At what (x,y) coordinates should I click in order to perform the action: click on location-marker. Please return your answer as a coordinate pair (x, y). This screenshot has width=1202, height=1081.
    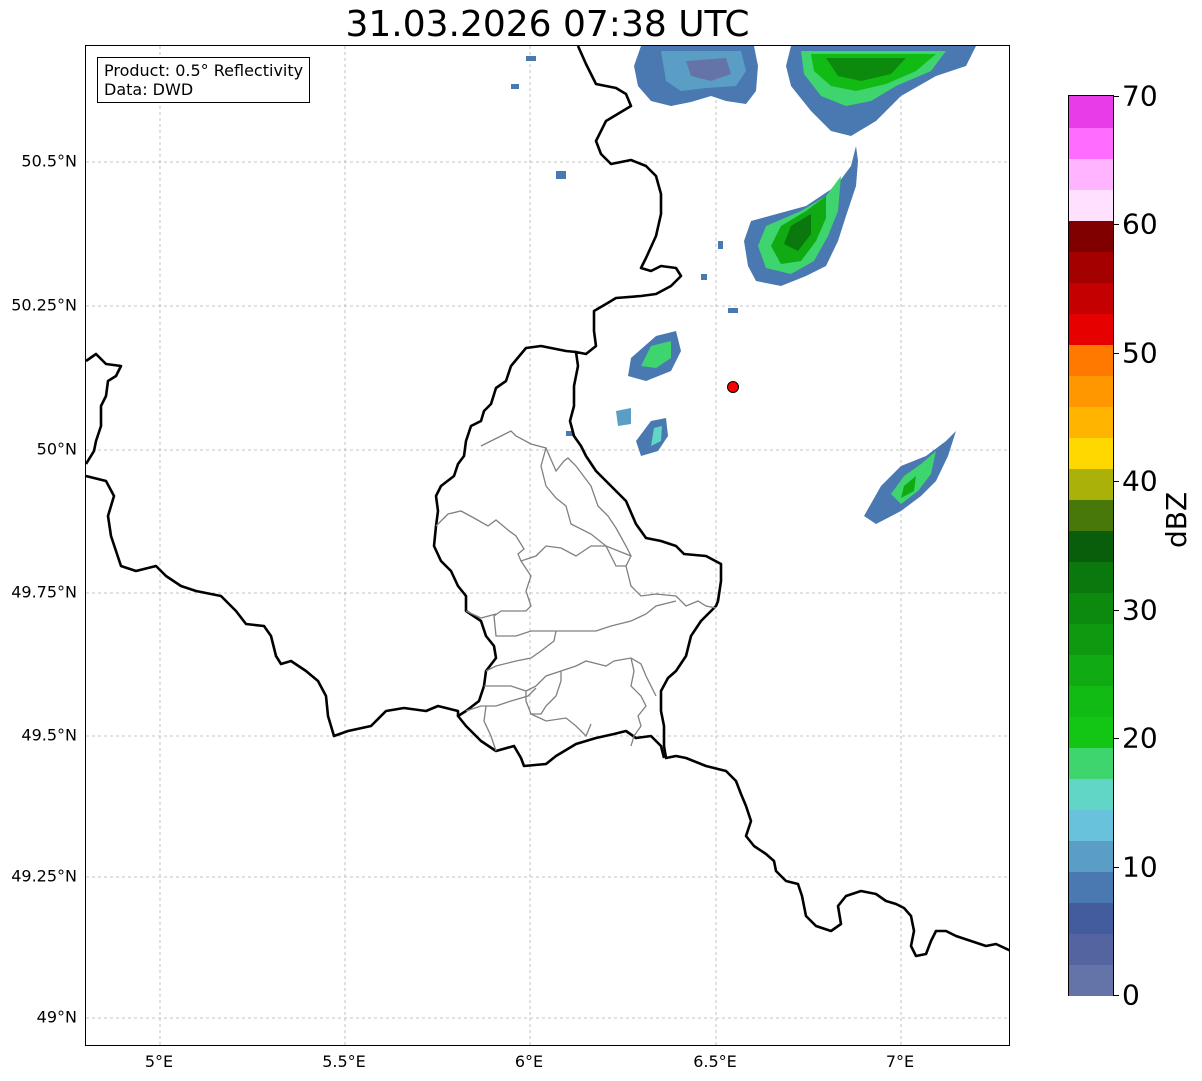
    Looking at the image, I should click on (733, 387).